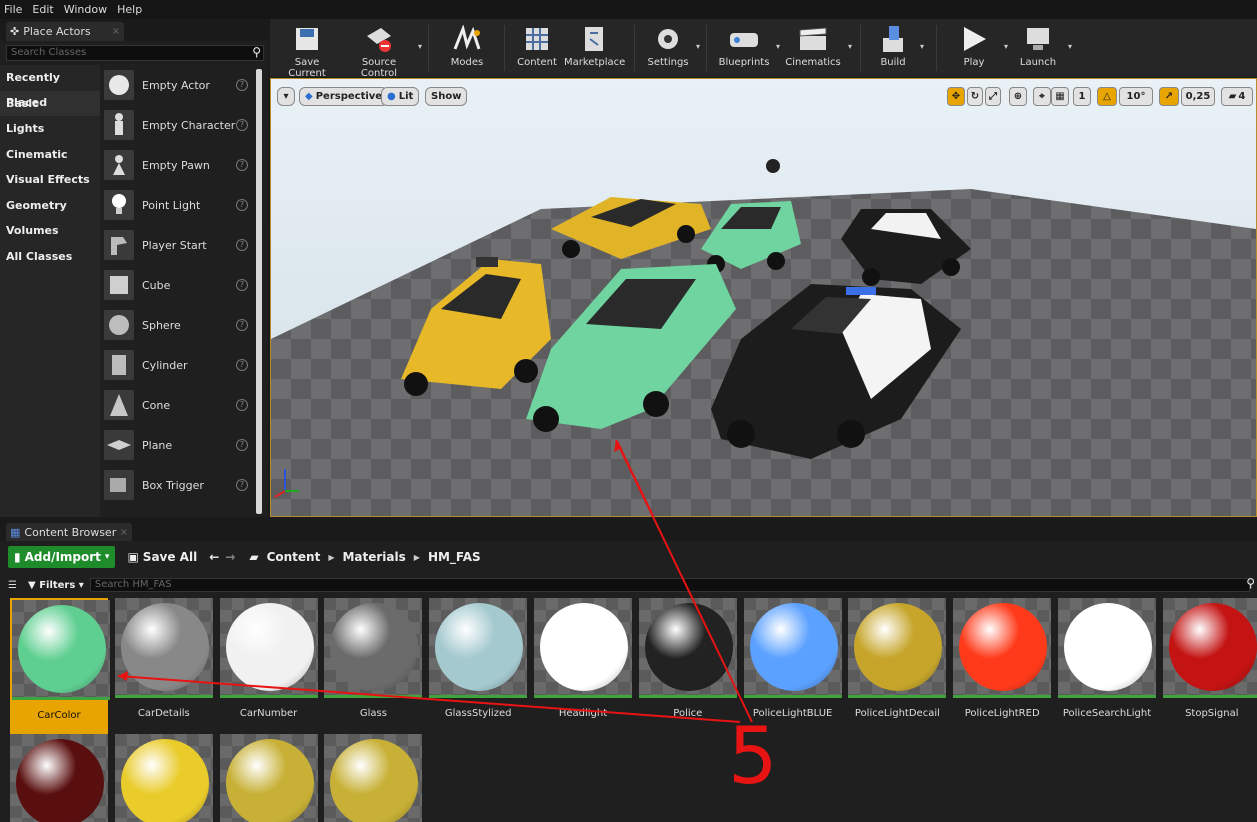 This screenshot has height=822, width=1257. Describe the element at coordinates (753, 757) in the screenshot. I see `annotation-number: 5` at that location.